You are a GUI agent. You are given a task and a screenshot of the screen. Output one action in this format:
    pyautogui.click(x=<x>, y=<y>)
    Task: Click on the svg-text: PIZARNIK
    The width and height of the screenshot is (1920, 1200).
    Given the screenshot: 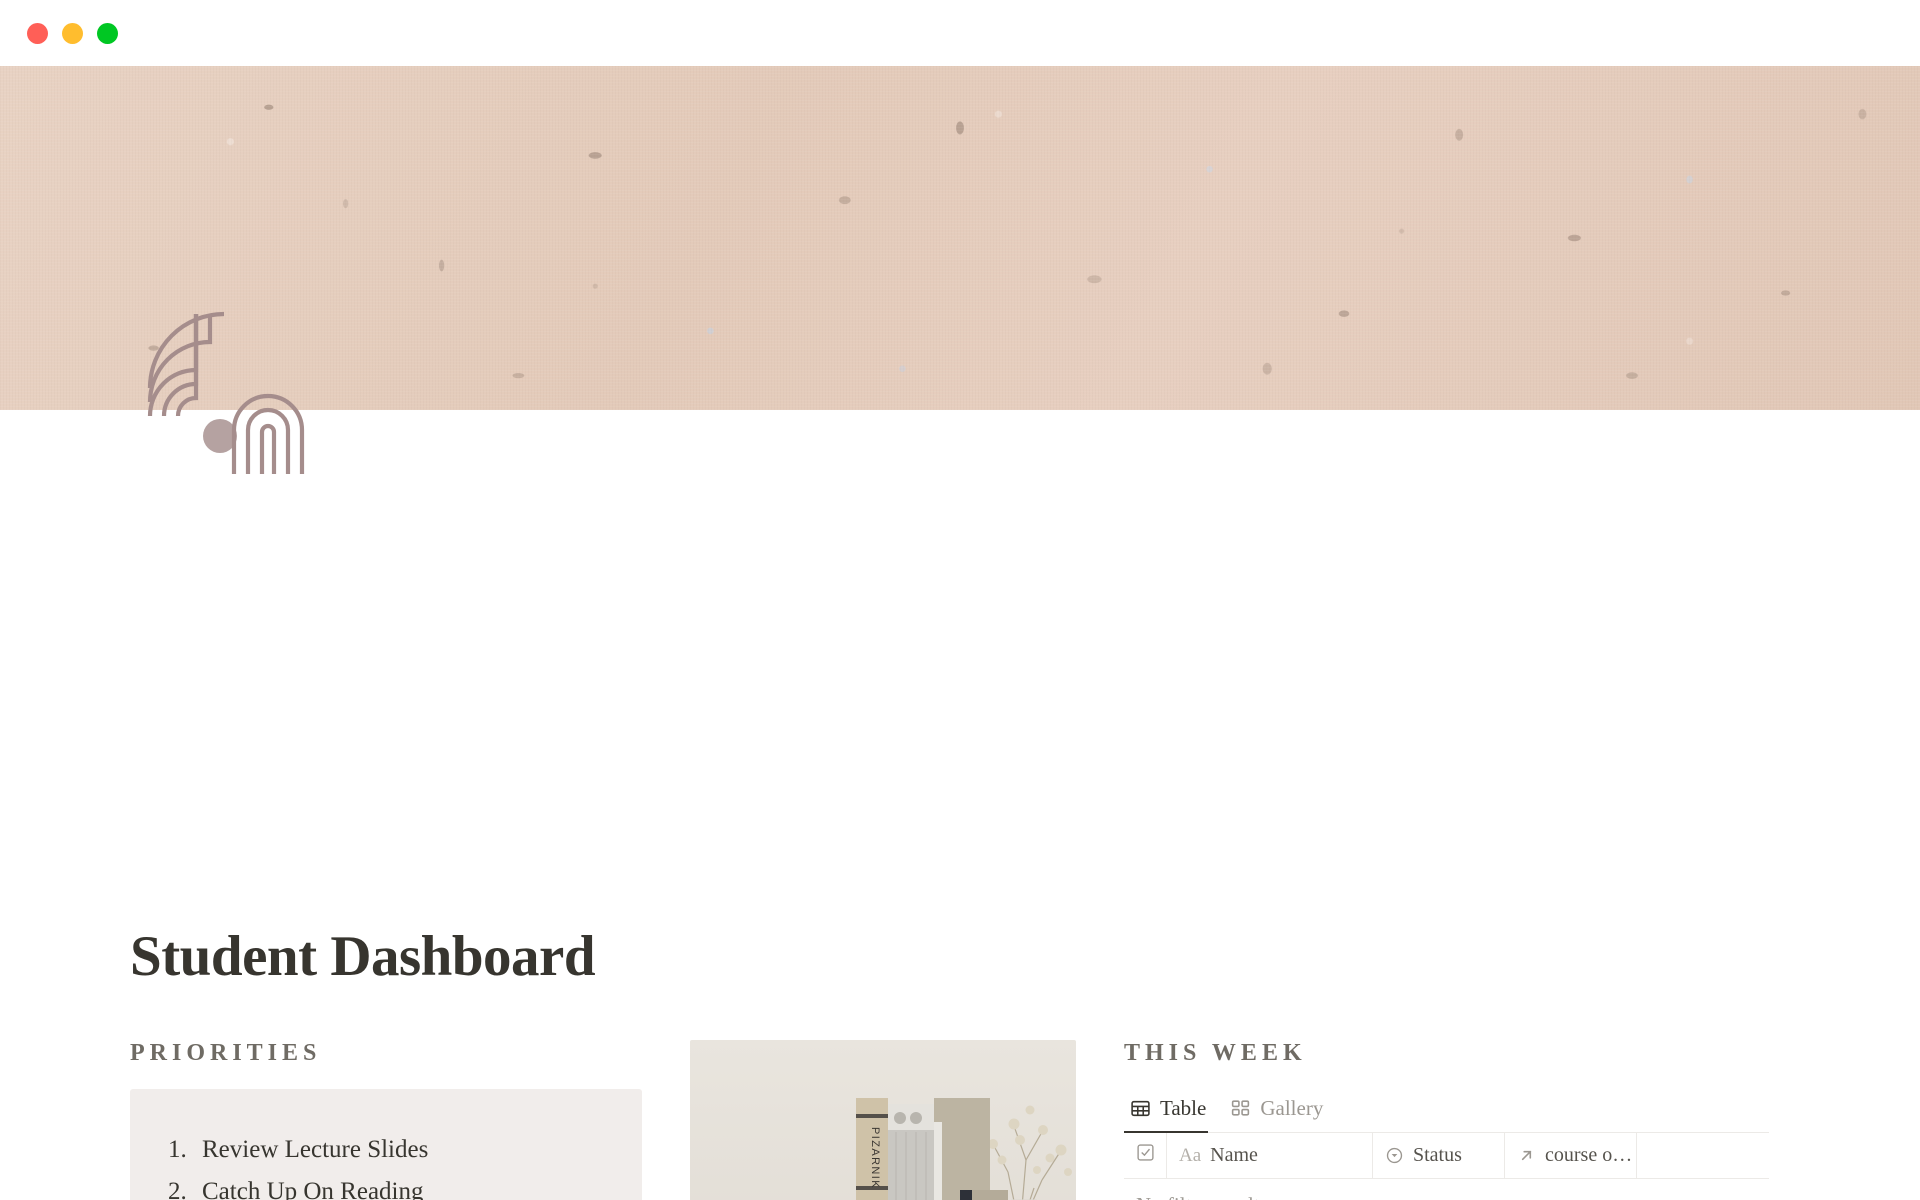 What is the action you would take?
    pyautogui.click(x=875, y=1158)
    